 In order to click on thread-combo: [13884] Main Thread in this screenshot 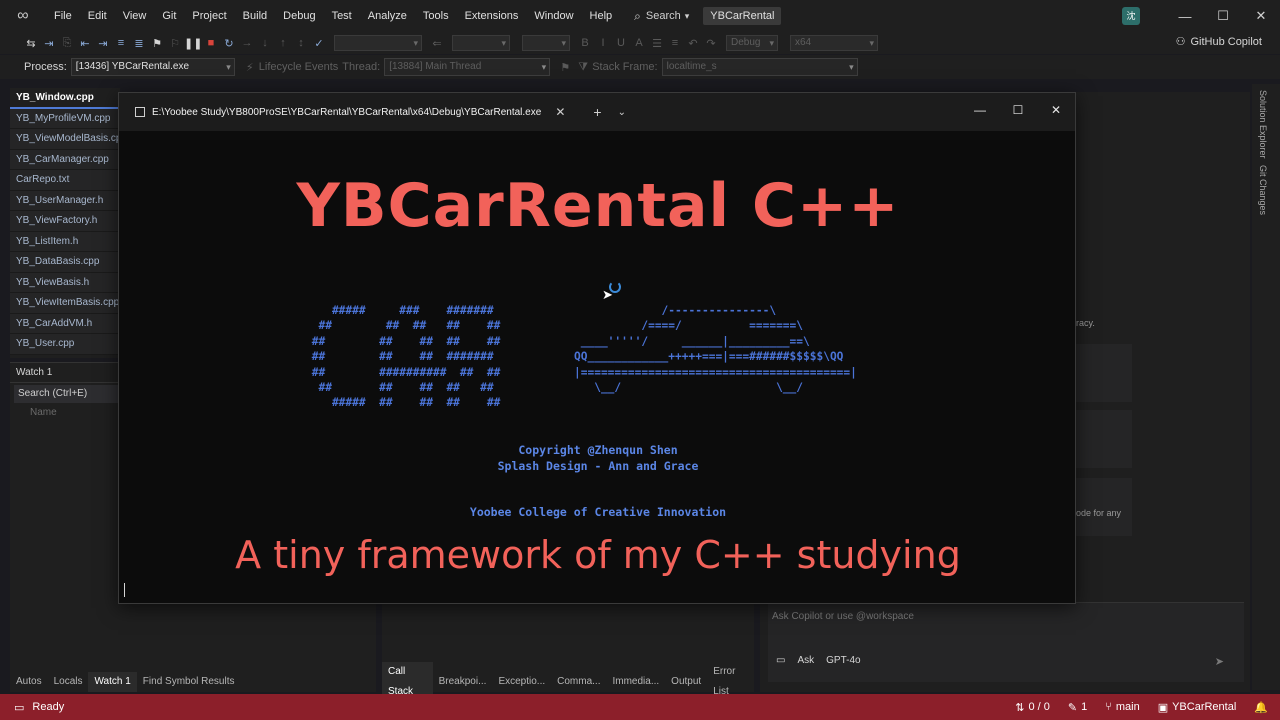, I will do `click(467, 67)`.